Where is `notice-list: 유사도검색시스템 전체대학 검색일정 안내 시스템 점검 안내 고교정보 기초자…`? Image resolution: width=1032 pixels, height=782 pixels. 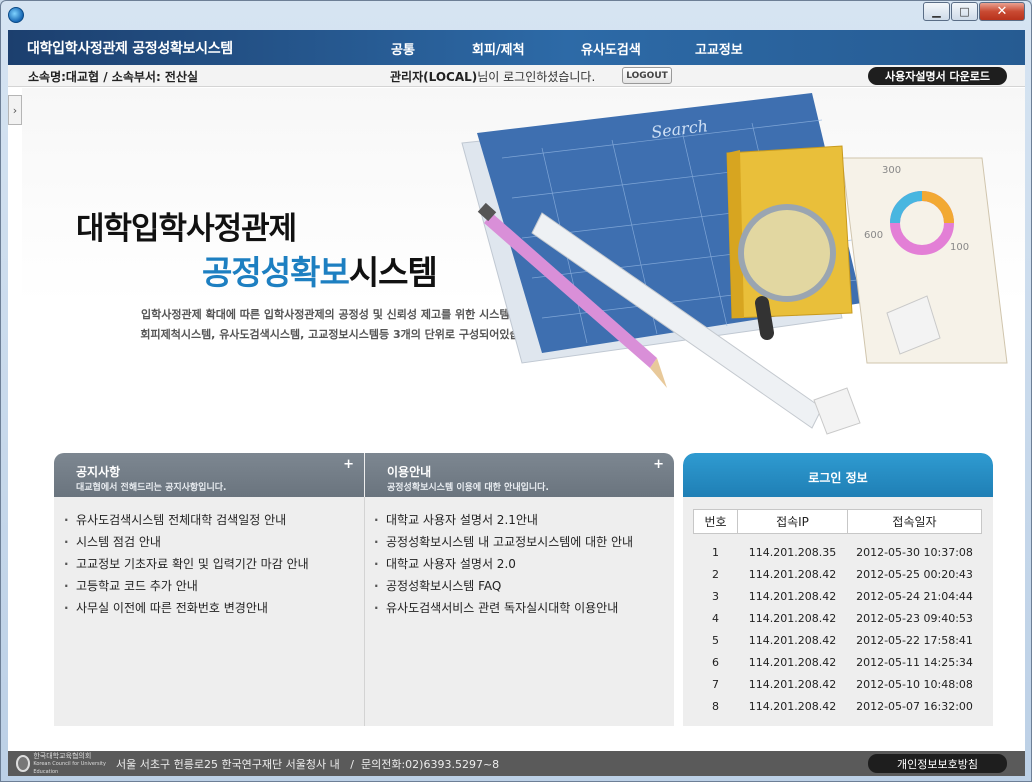
notice-list: 유사도검색시스템 전체대학 검색일정 안내 시스템 점검 안내 고교정보 기초자… is located at coordinates (186, 564).